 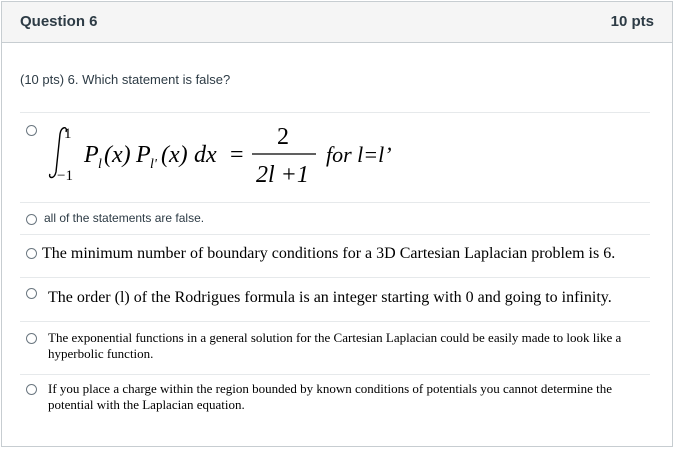 I want to click on question-points: 10 pts, so click(x=632, y=21).